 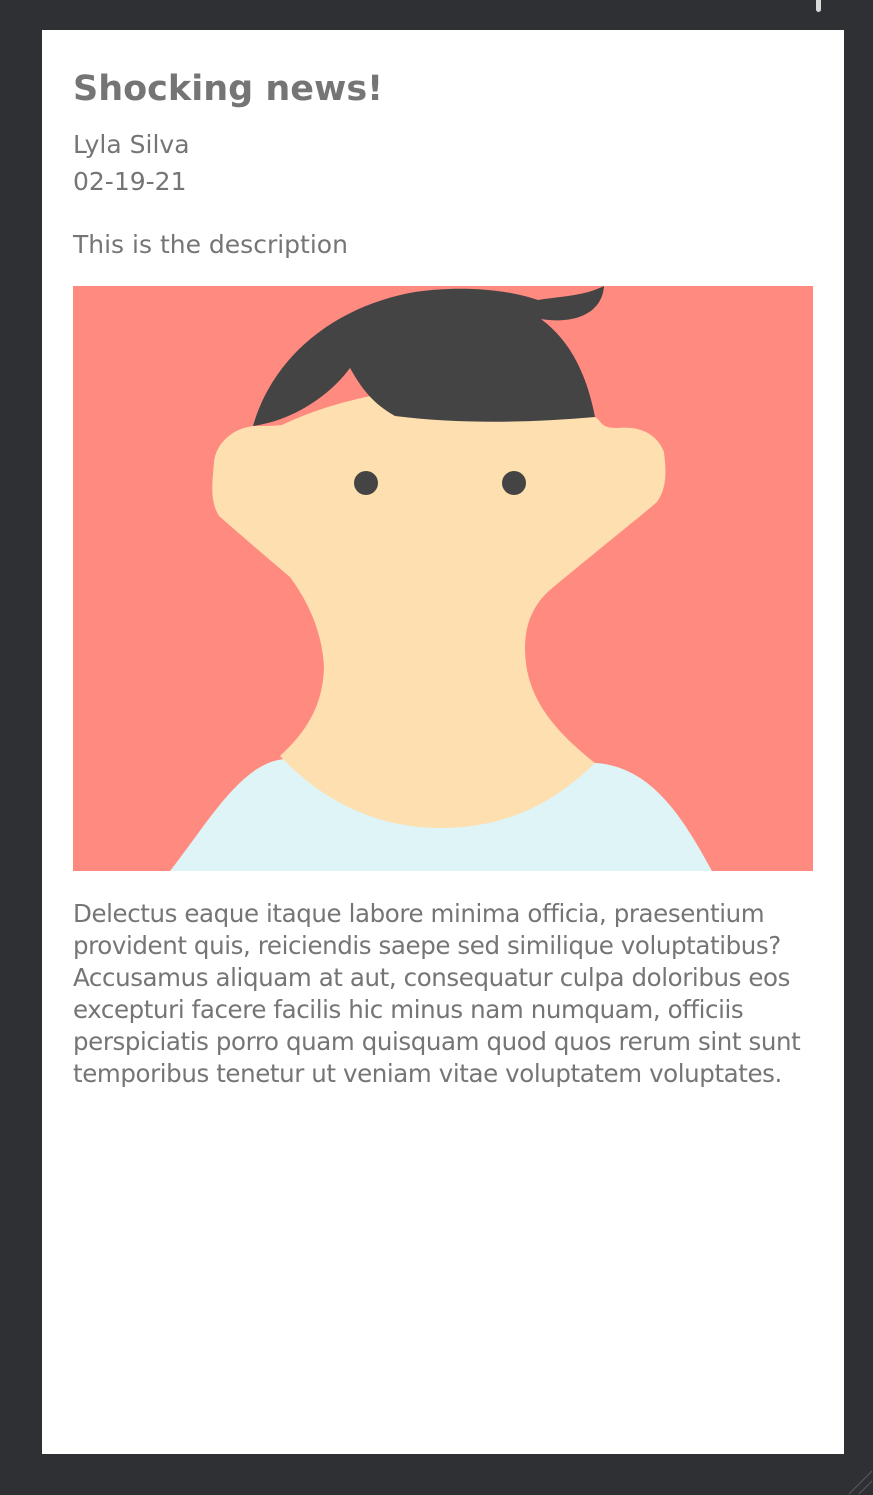 I want to click on avatar-right-eye, so click(x=514, y=483).